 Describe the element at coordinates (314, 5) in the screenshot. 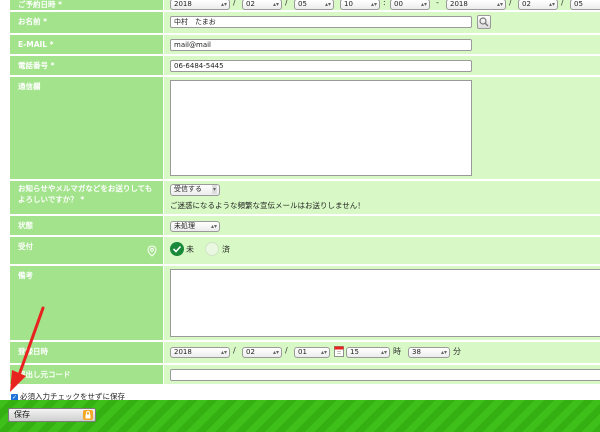

I see `start-day-select: 05 ▴▾` at that location.